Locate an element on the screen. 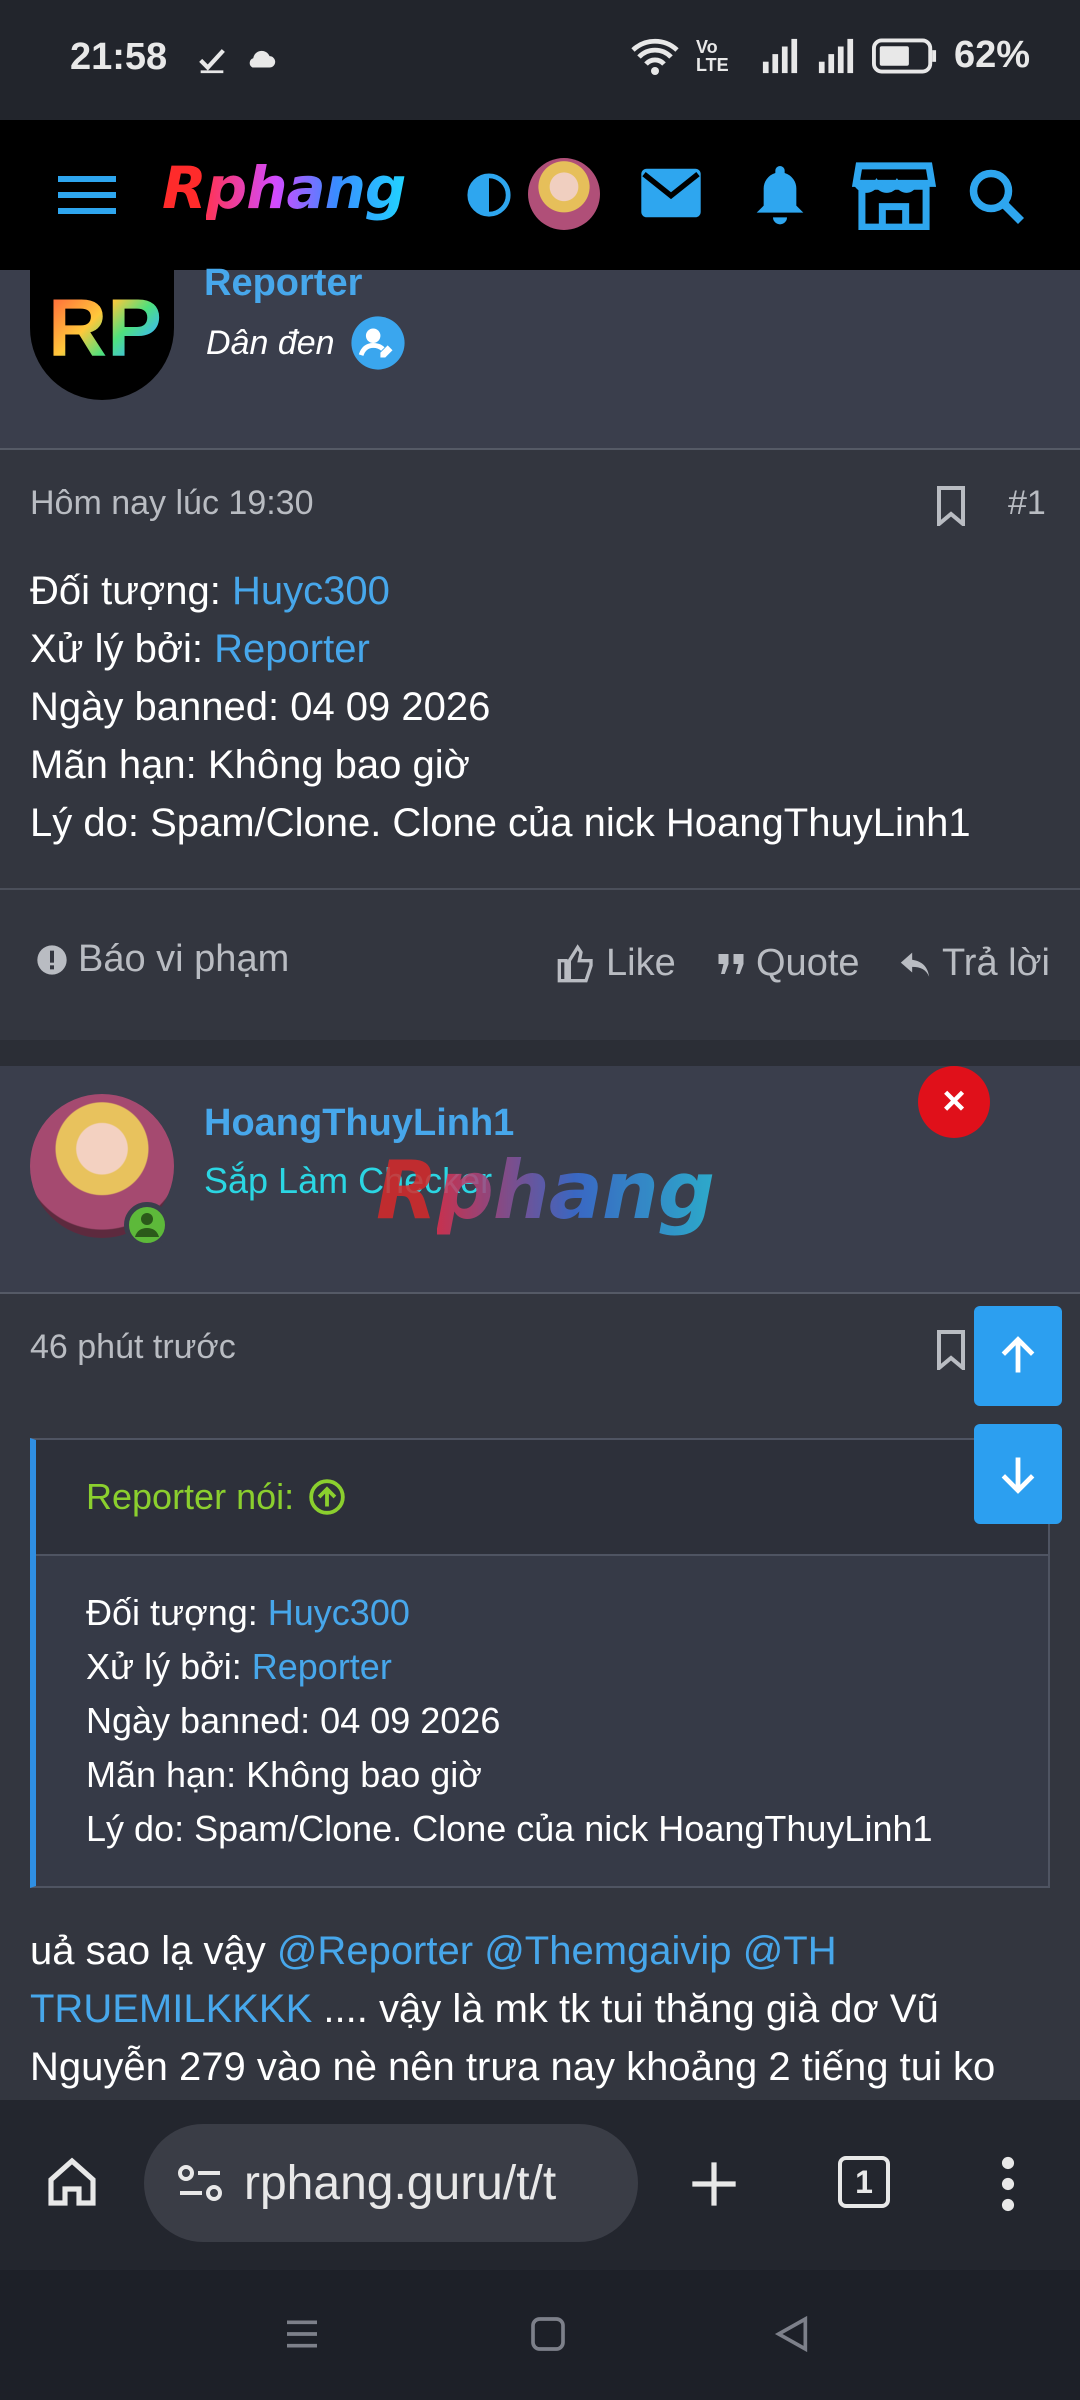 The height and width of the screenshot is (2400, 1080). quote-icon is located at coordinates (731, 963).